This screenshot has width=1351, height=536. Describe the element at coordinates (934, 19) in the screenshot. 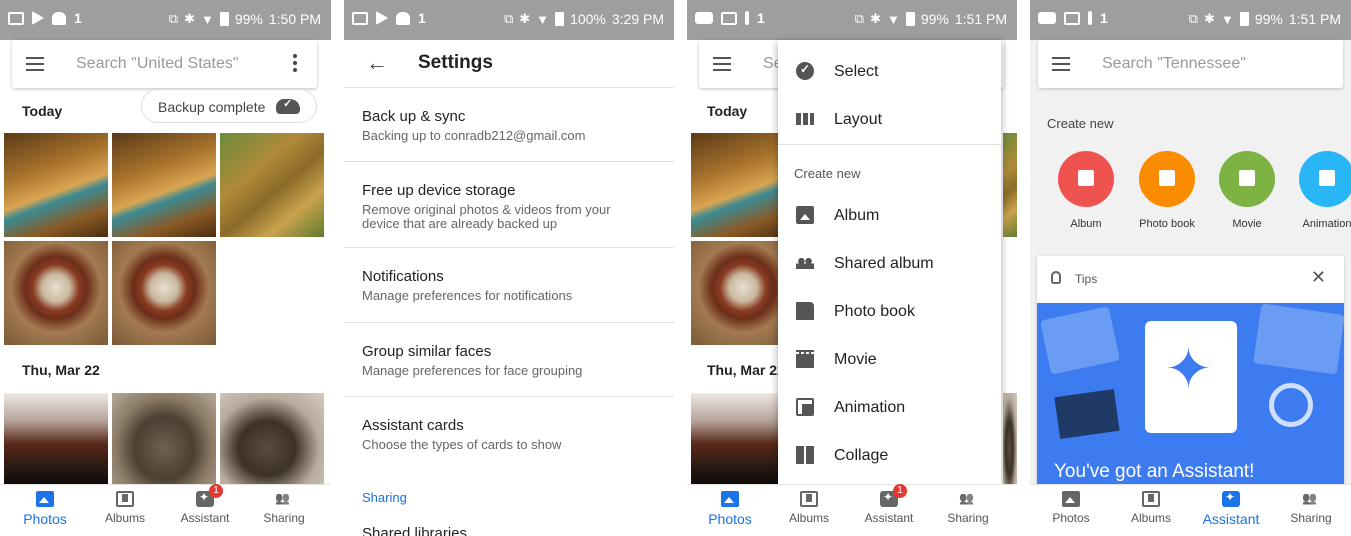

I see `battery-level: 99%` at that location.